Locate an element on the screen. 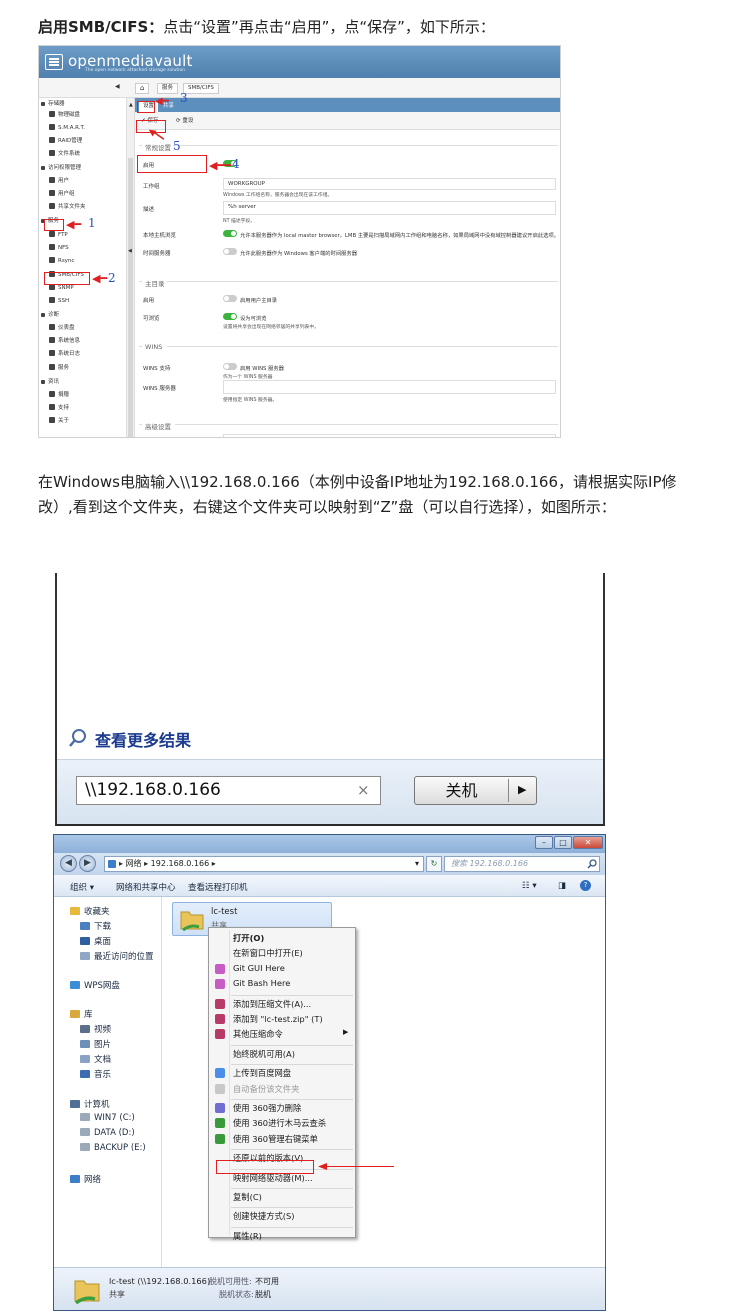 This screenshot has height=1313, width=750. lmb-toggle is located at coordinates (230, 233).